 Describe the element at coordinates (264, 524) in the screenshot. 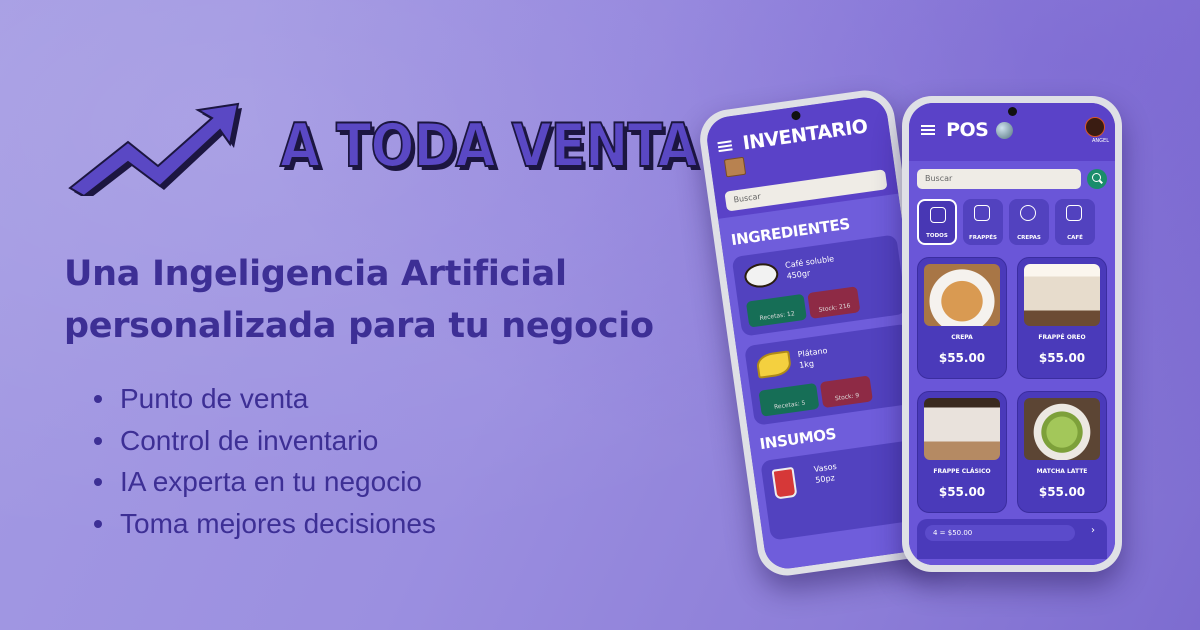

I see `feature-item: Toma mejores decisiones` at that location.